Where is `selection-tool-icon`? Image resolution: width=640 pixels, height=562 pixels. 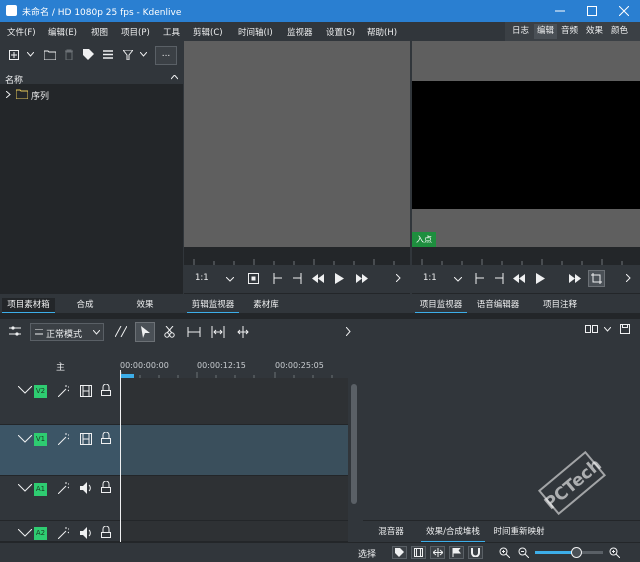 selection-tool-icon is located at coordinates (145, 332).